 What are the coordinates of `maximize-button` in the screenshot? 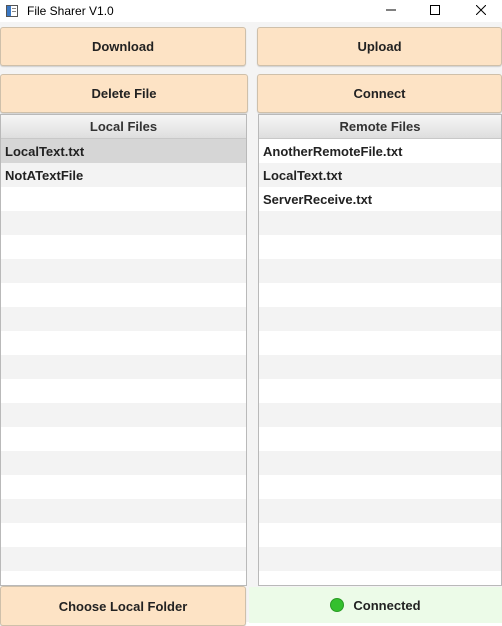 It's located at (435, 11).